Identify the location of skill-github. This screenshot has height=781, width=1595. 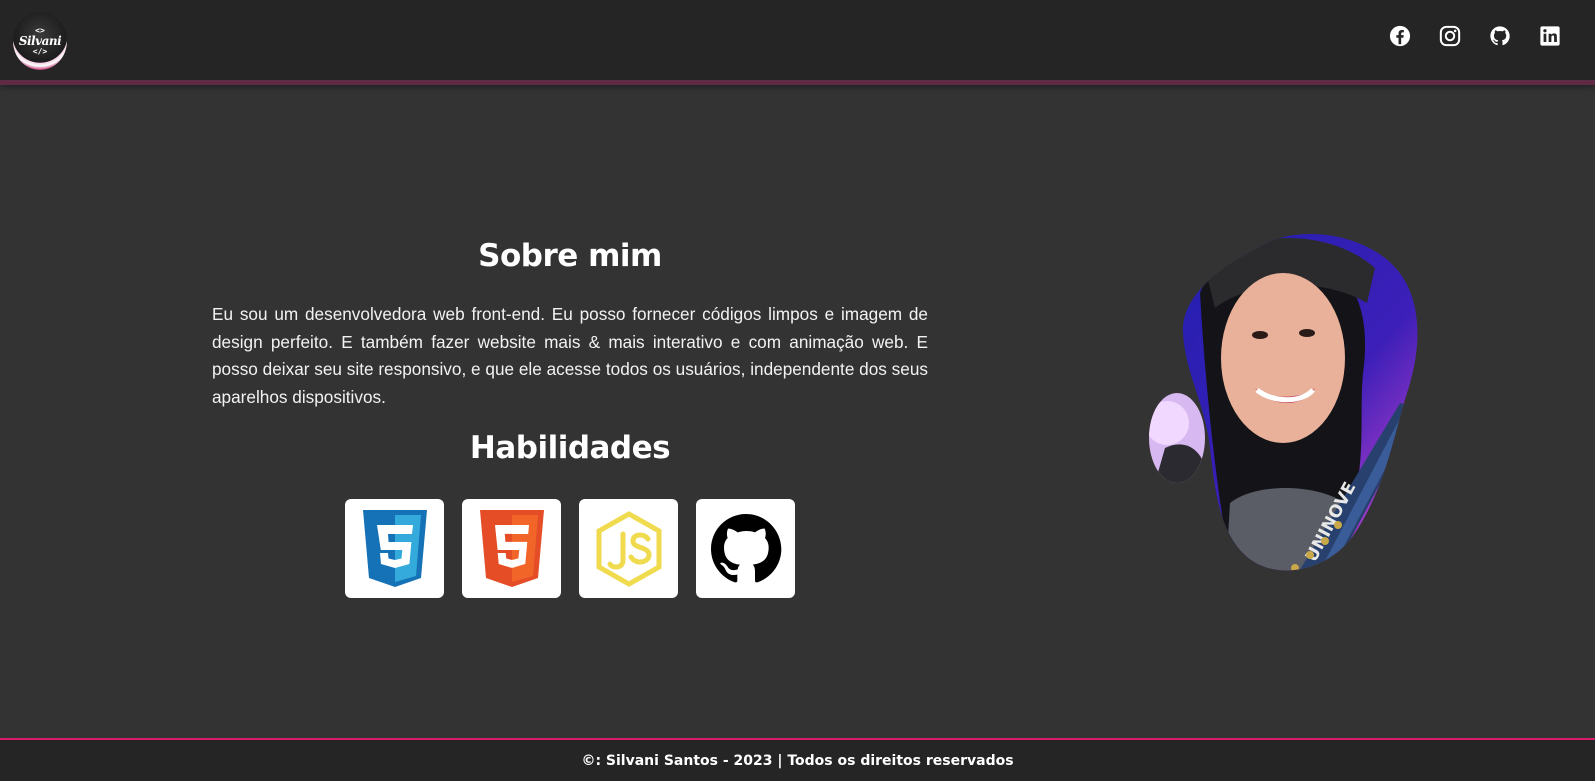
(745, 548).